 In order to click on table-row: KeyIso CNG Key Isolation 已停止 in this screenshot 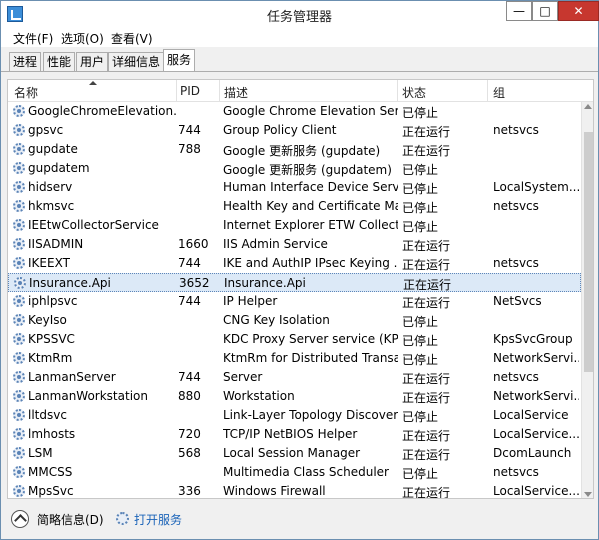, I will do `click(294, 320)`.